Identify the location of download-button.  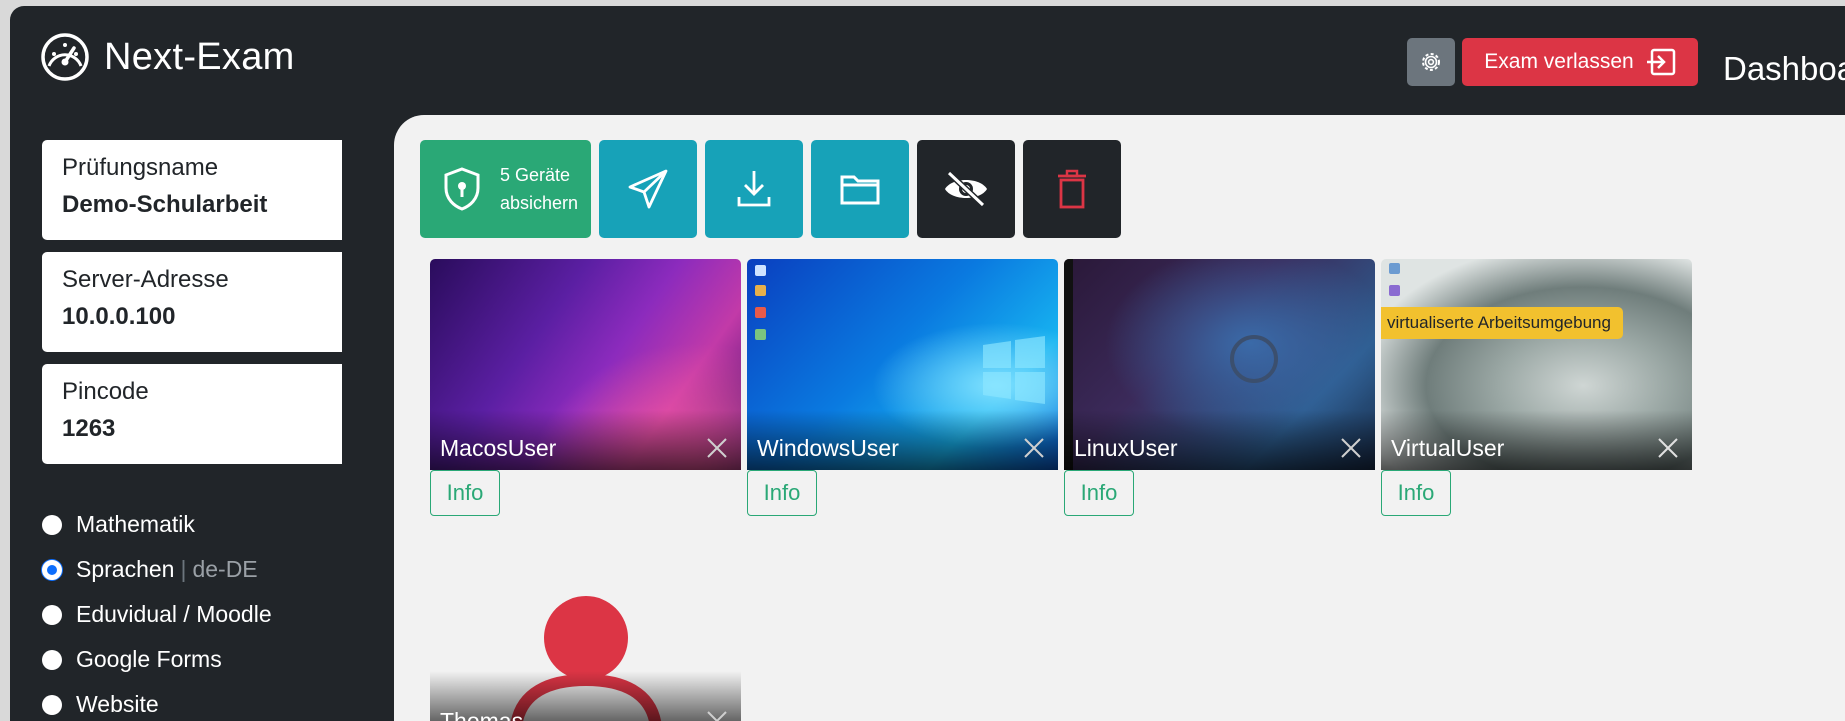
(754, 189).